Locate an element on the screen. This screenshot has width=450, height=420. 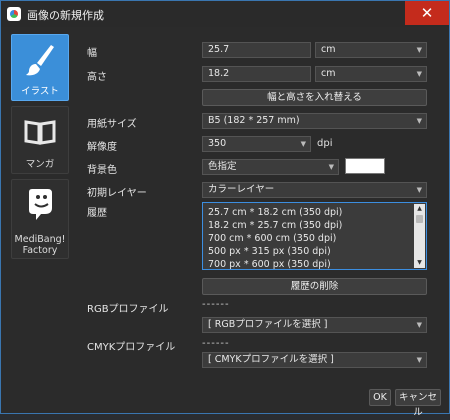
history-item: 25.7 cm * 18.2 cm (350 dpi) is located at coordinates (275, 212).